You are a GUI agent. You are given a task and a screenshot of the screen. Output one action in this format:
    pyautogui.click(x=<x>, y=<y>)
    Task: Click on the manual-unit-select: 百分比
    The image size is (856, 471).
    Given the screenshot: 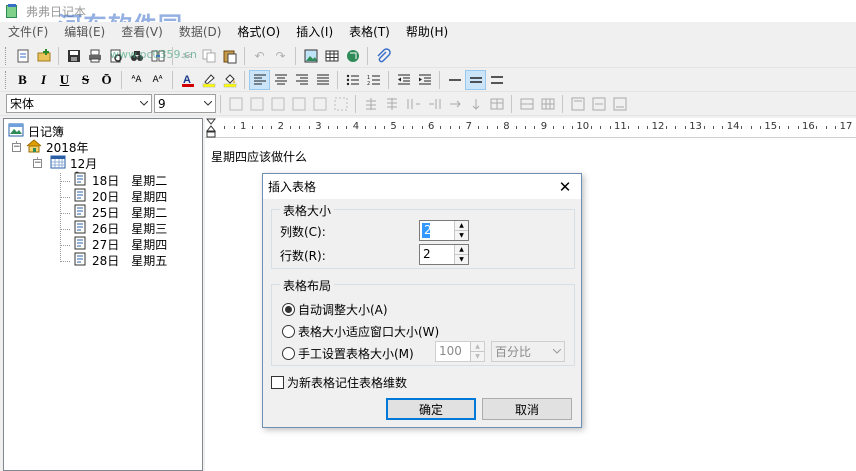 What is the action you would take?
    pyautogui.click(x=528, y=351)
    